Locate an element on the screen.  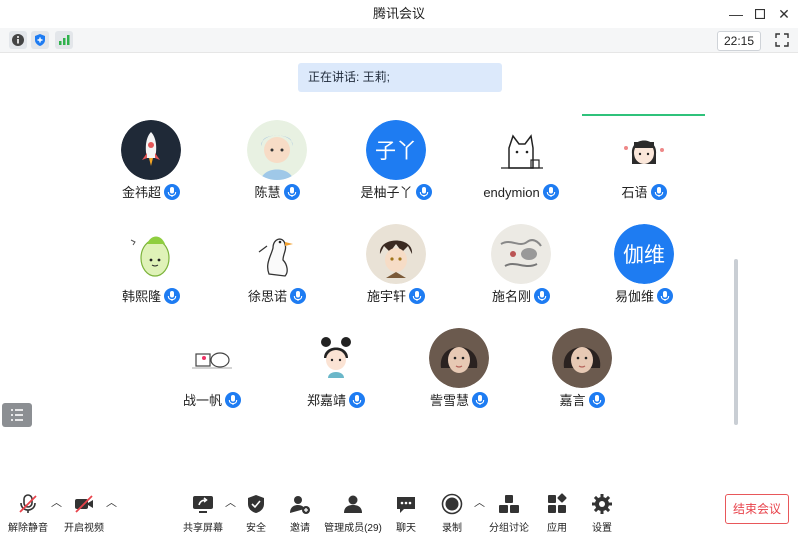
start-video-label: 开启视频 is located at coordinates (84, 528).